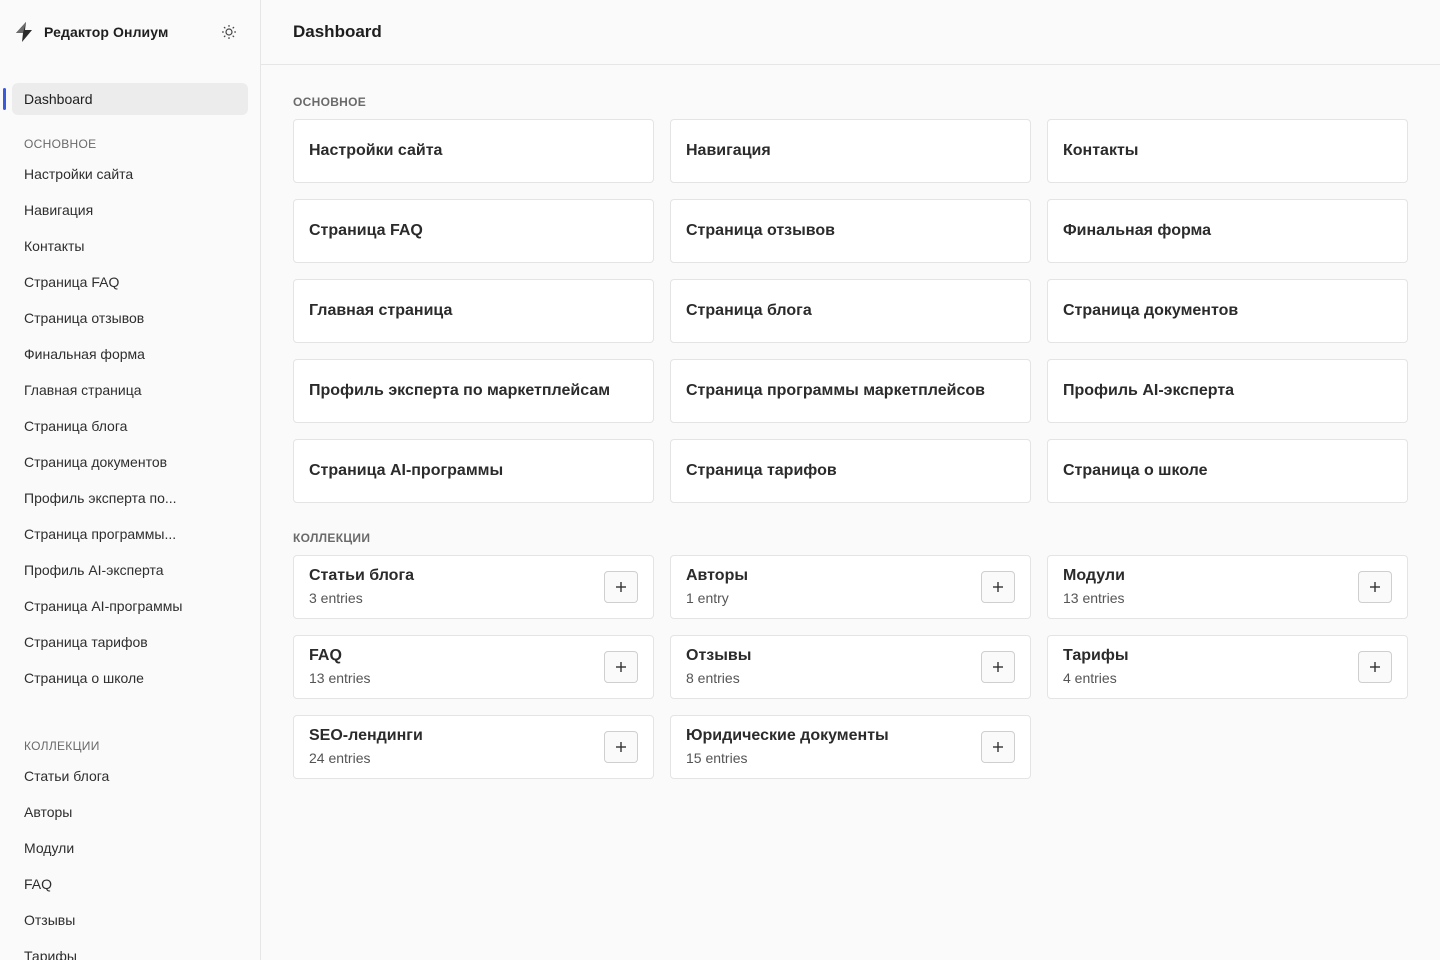 Image resolution: width=1440 pixels, height=960 pixels. I want to click on collection-card-text: FAQ 13 entries, so click(456, 667).